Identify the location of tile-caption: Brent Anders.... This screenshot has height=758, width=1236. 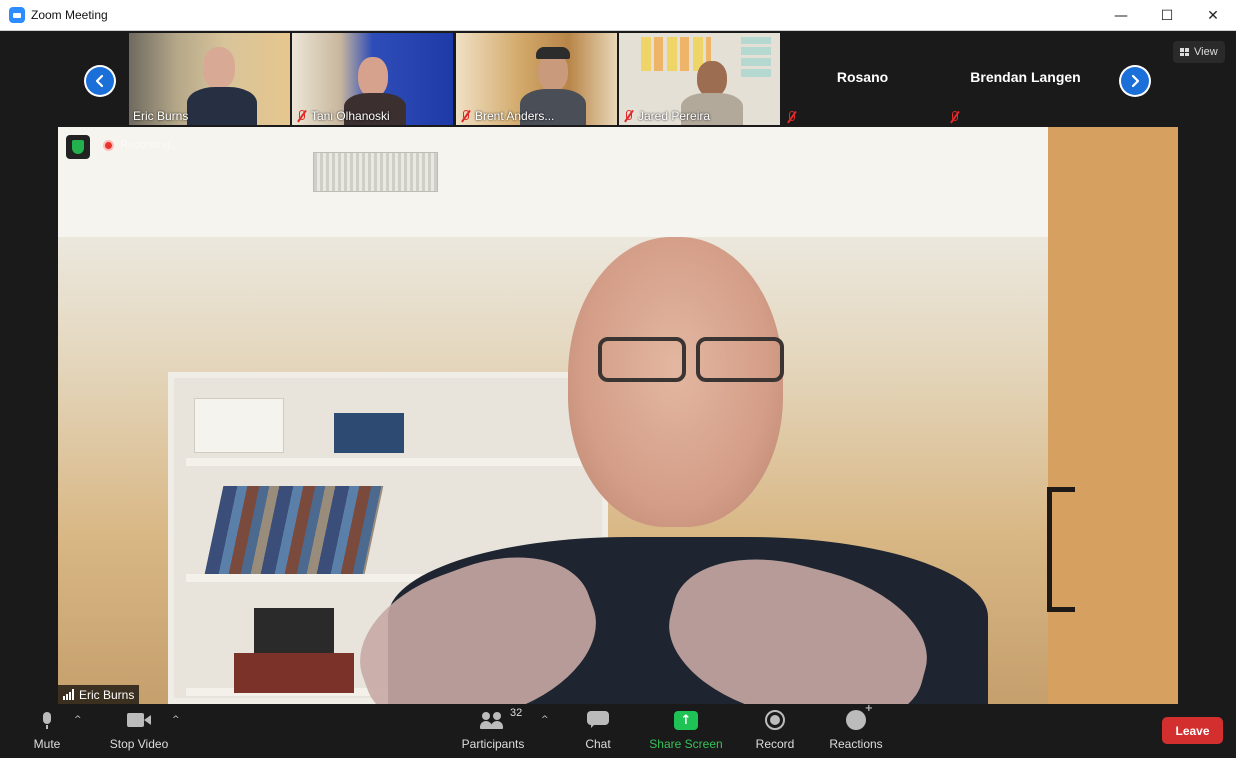
(507, 116).